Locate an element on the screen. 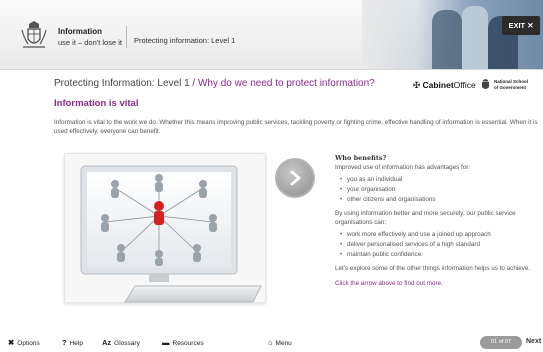  cabinet-office-logo: ✠ CabinetOffice is located at coordinates (444, 85).